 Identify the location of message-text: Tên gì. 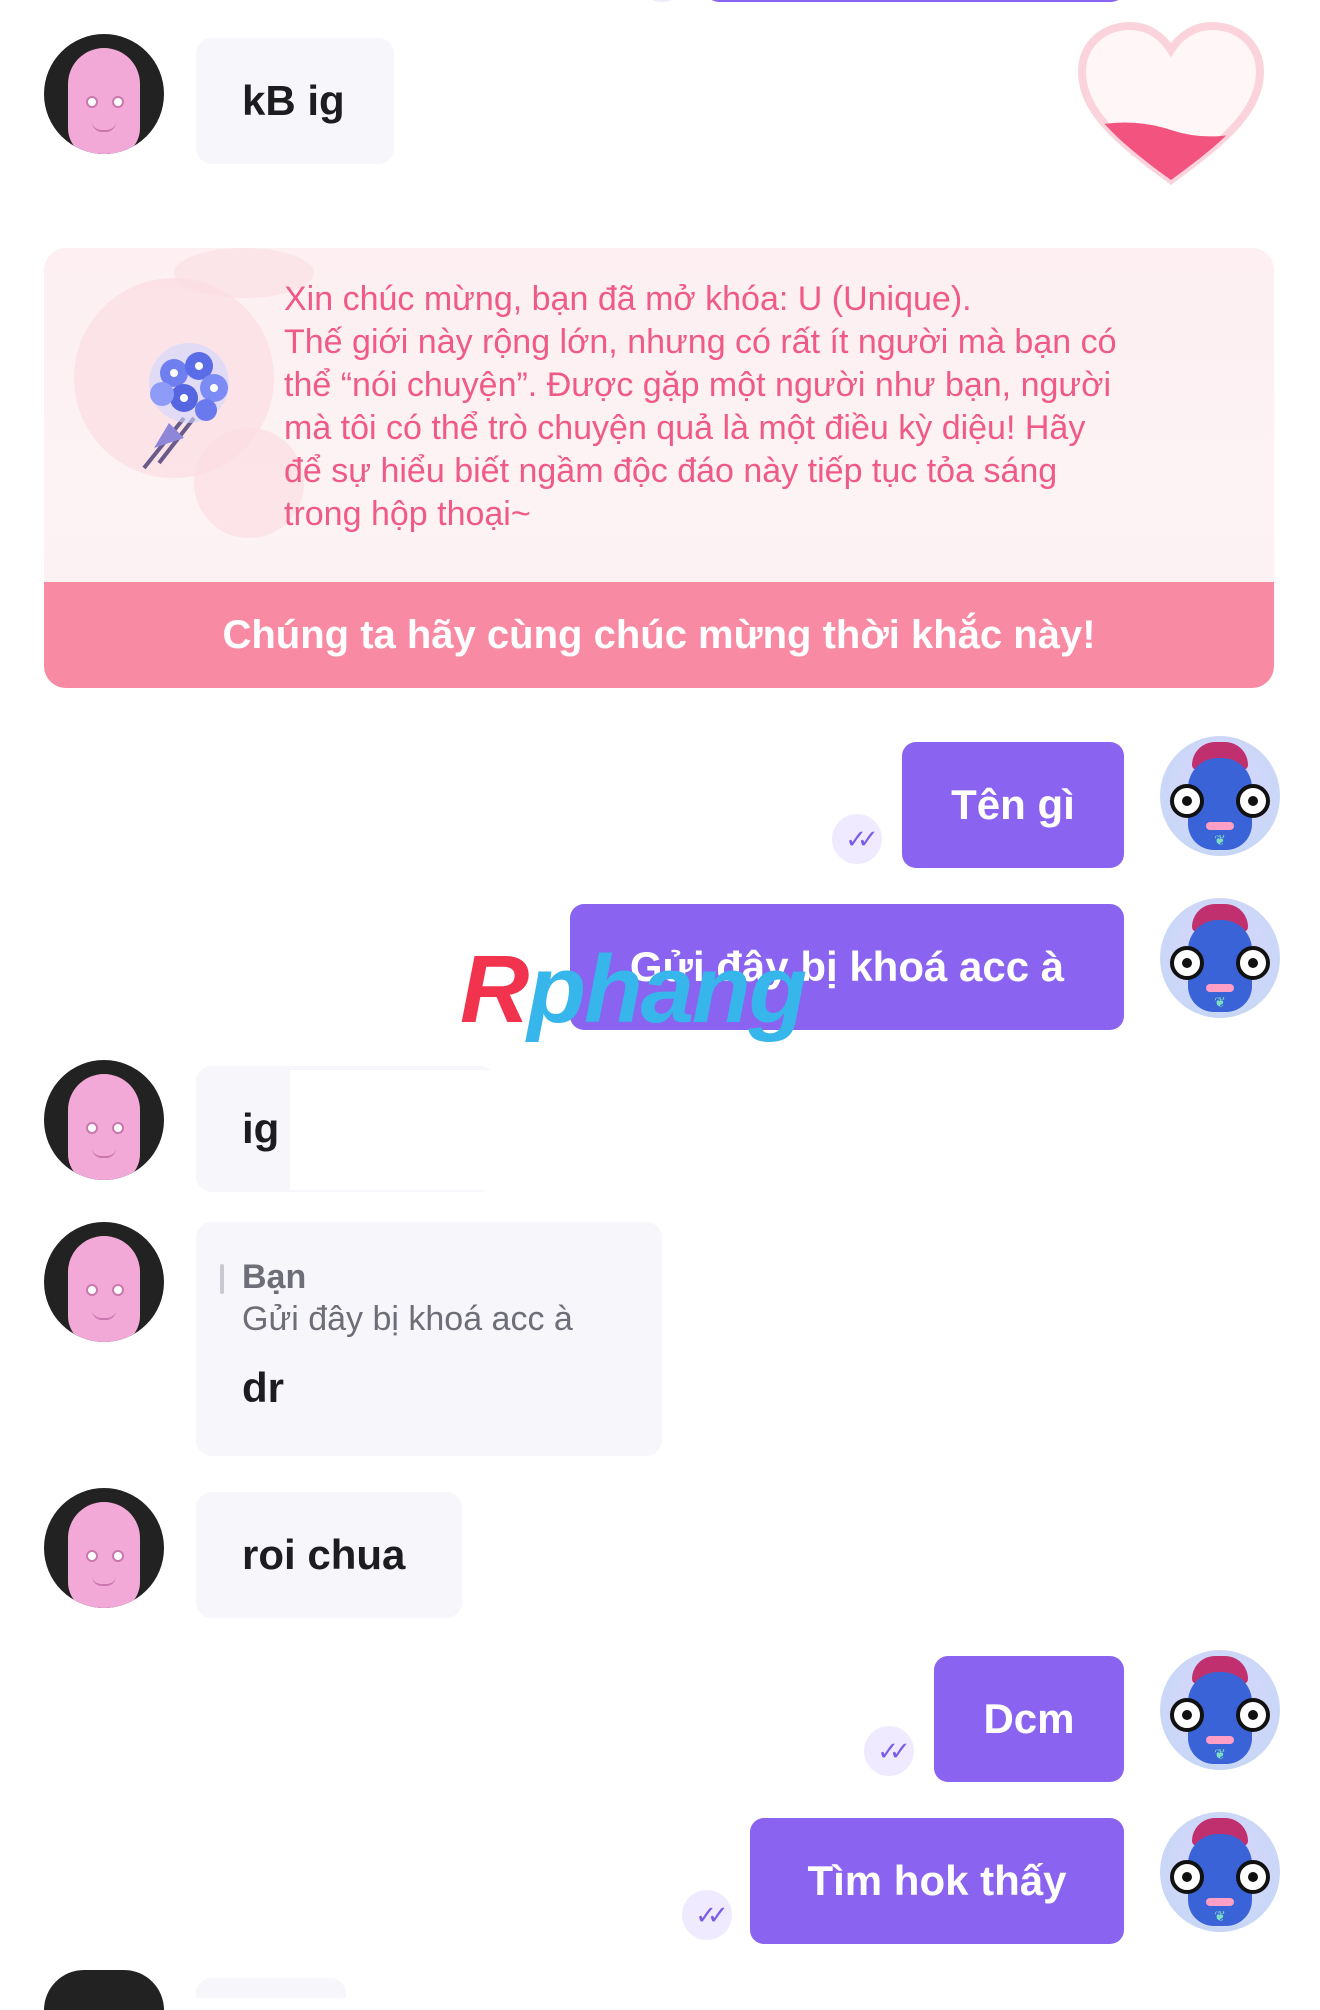
(1013, 804).